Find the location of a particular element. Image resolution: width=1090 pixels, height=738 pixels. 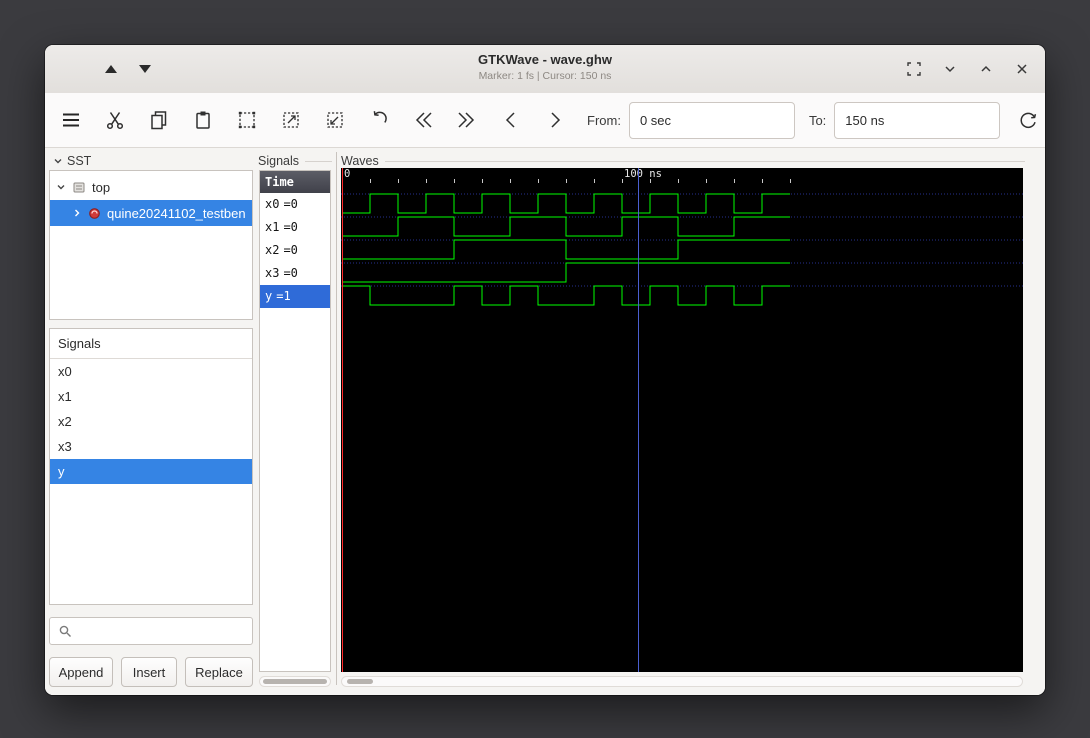

sst-header: SST is located at coordinates (72, 161).